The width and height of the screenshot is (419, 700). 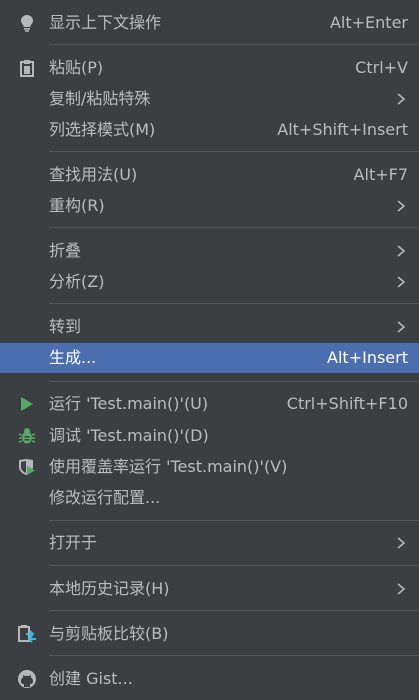 I want to click on menu-item-paste: 粘贴(P) Ctrl+V, so click(x=209, y=68).